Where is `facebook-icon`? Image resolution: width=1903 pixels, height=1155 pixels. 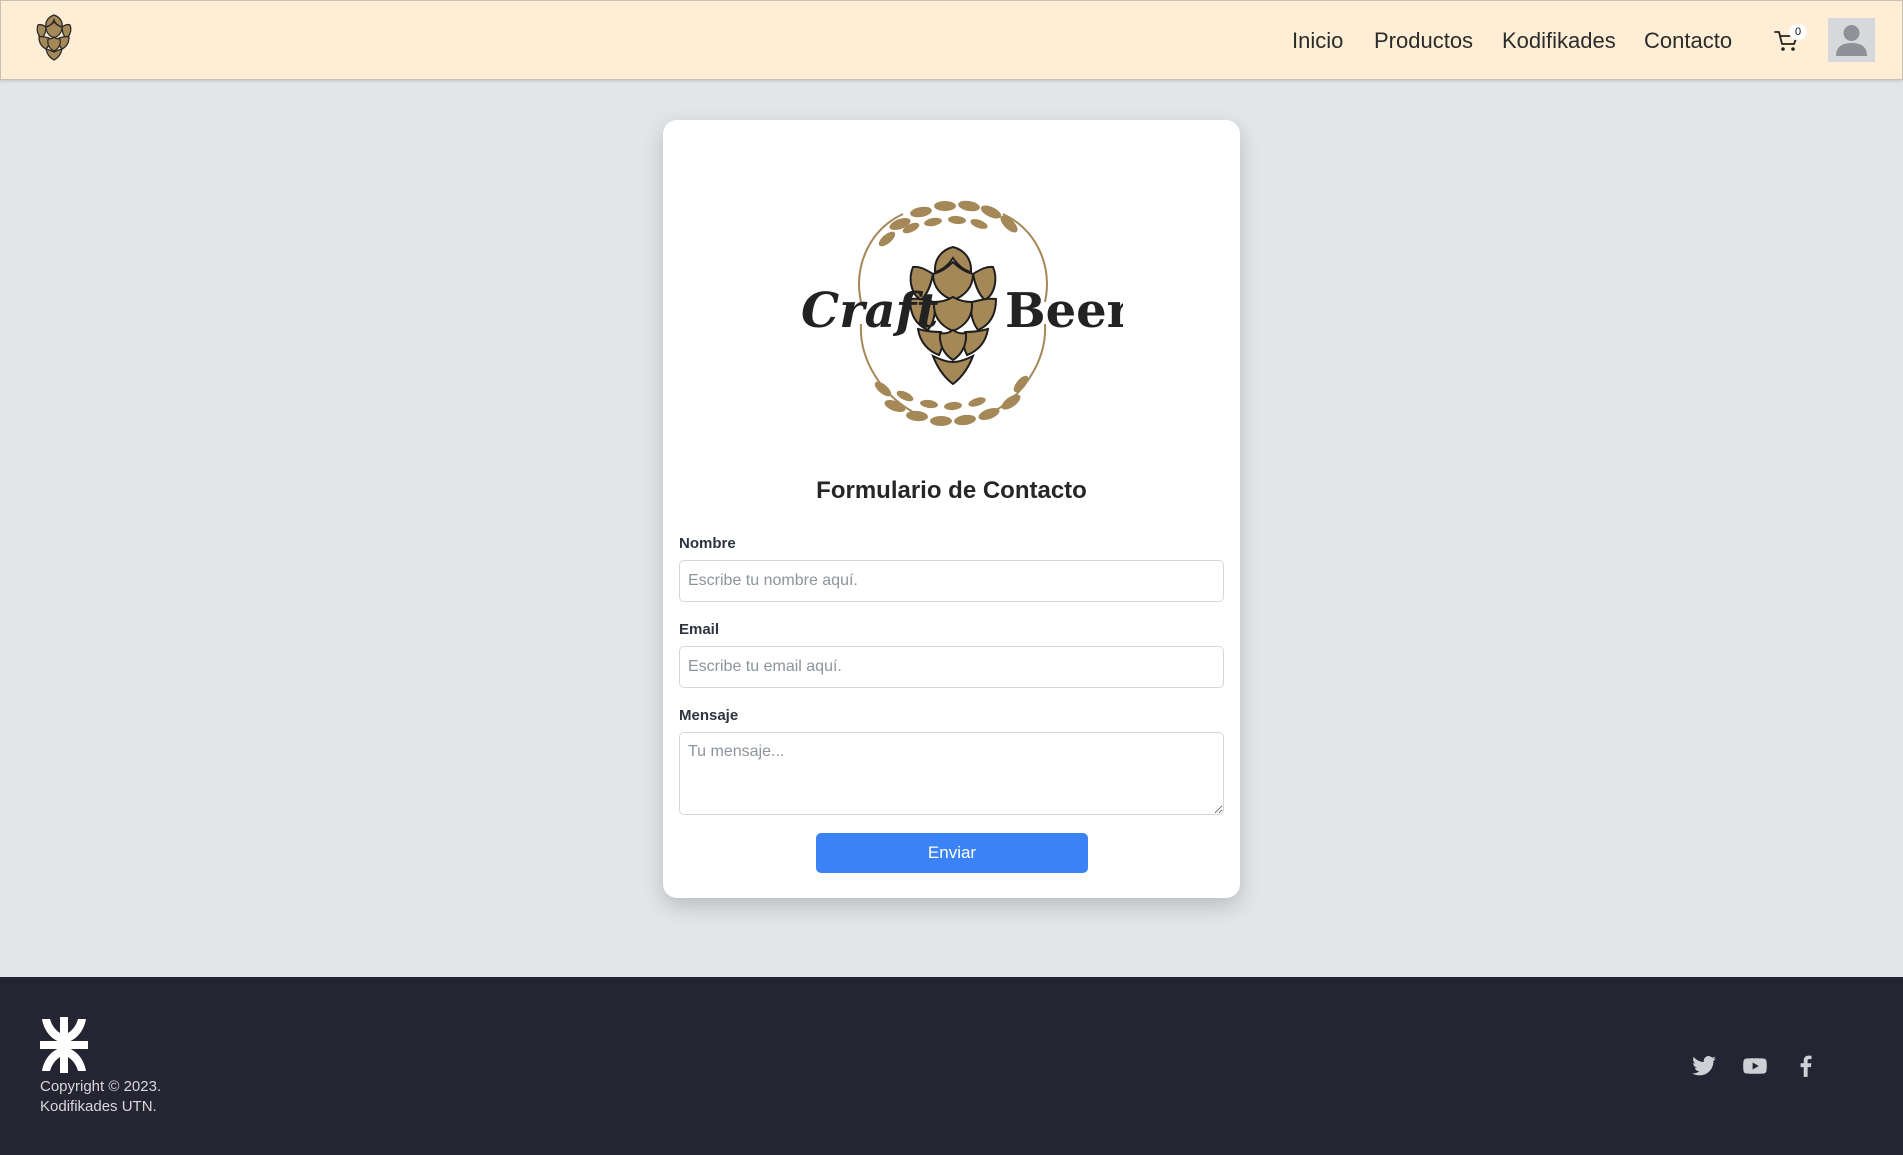
facebook-icon is located at coordinates (1806, 1066).